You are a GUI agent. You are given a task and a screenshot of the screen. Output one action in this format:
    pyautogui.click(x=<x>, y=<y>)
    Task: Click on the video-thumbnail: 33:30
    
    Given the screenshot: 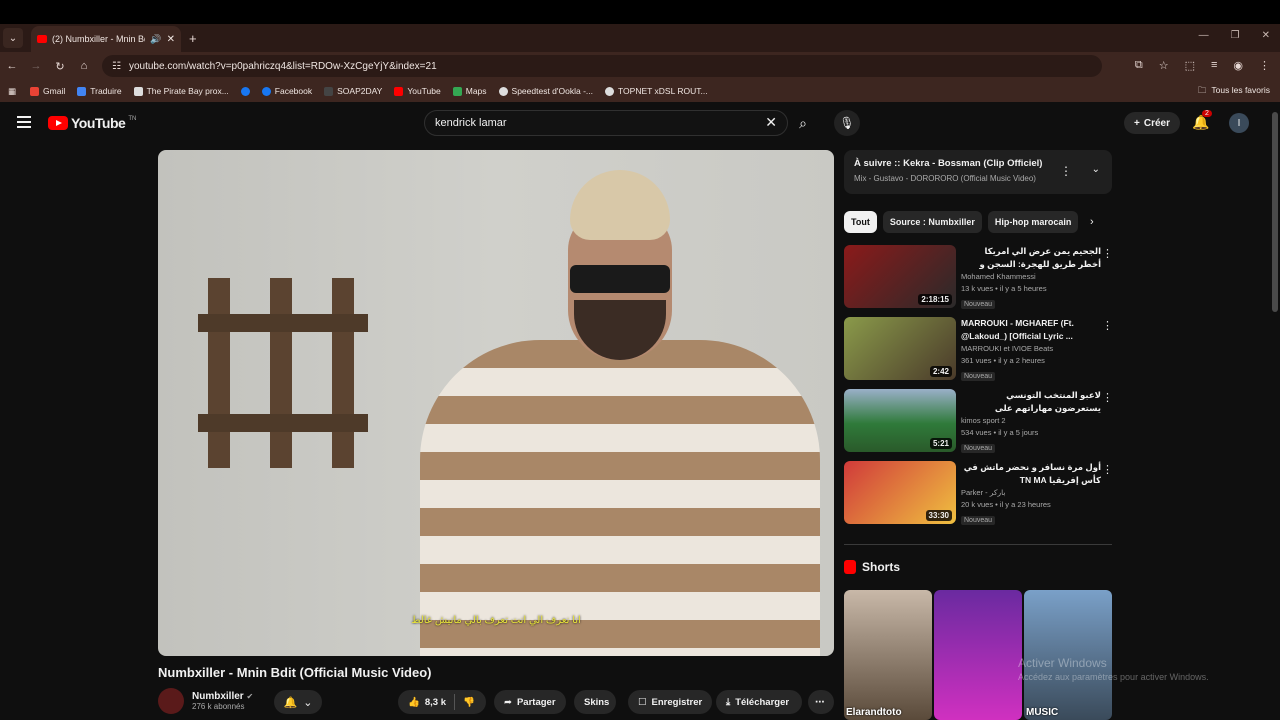 What is the action you would take?
    pyautogui.click(x=900, y=492)
    